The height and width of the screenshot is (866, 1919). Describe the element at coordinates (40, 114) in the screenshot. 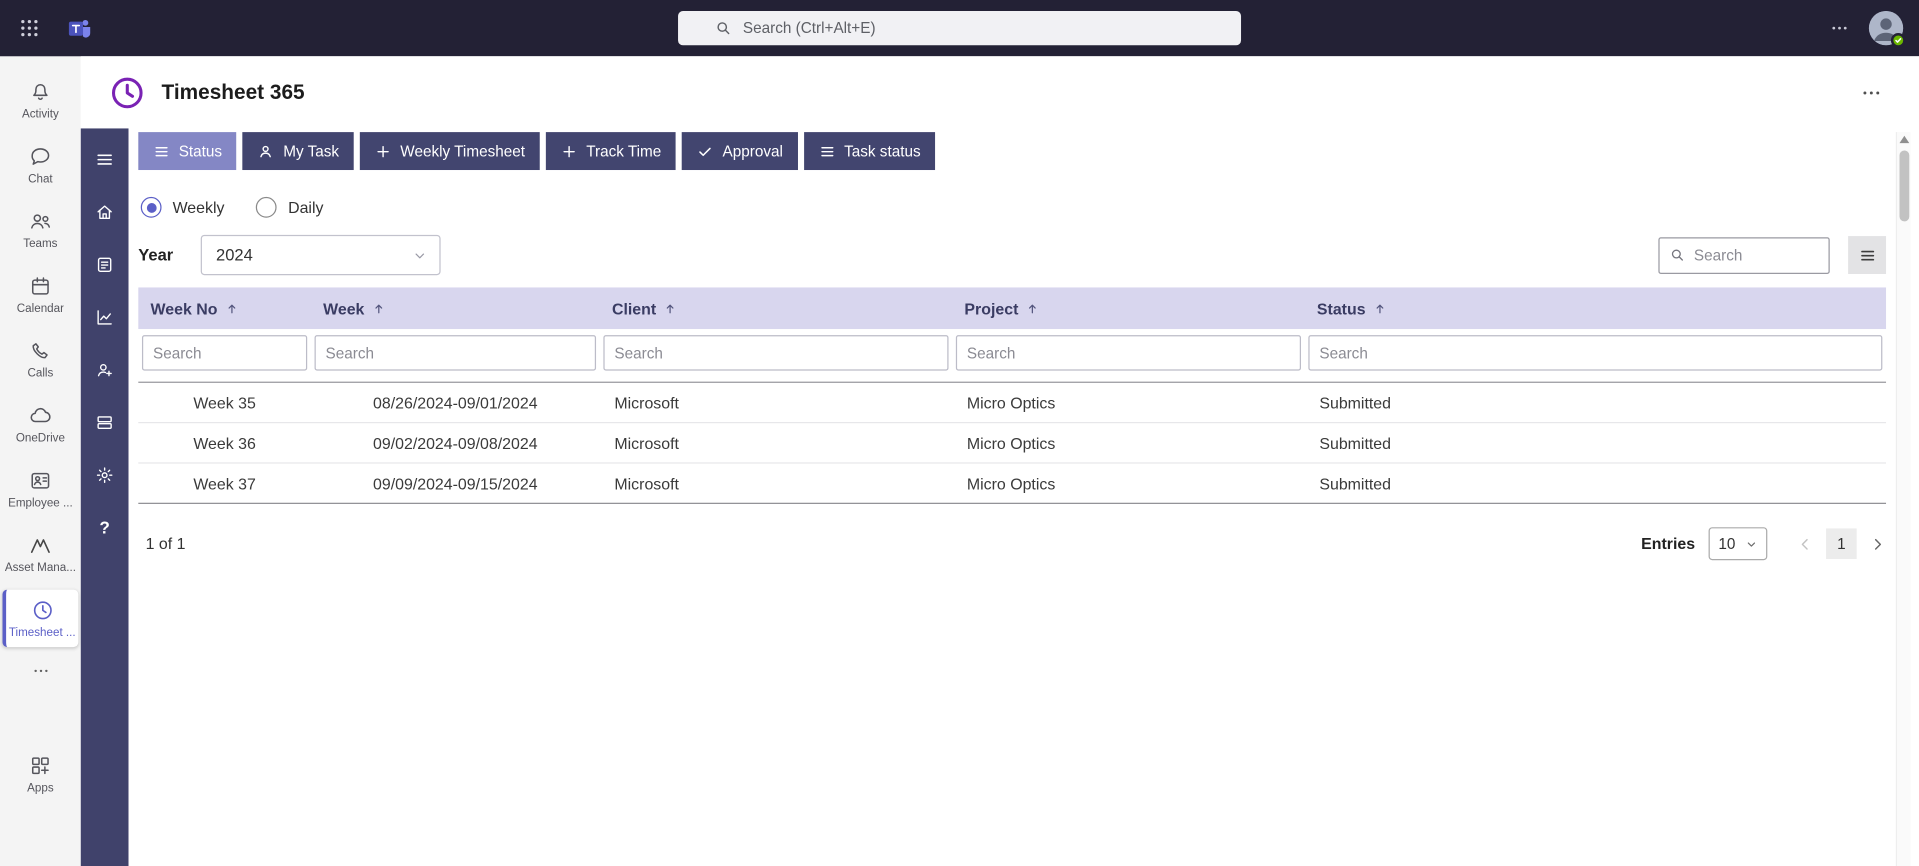

I see `sidebar-item-label: Activity` at that location.